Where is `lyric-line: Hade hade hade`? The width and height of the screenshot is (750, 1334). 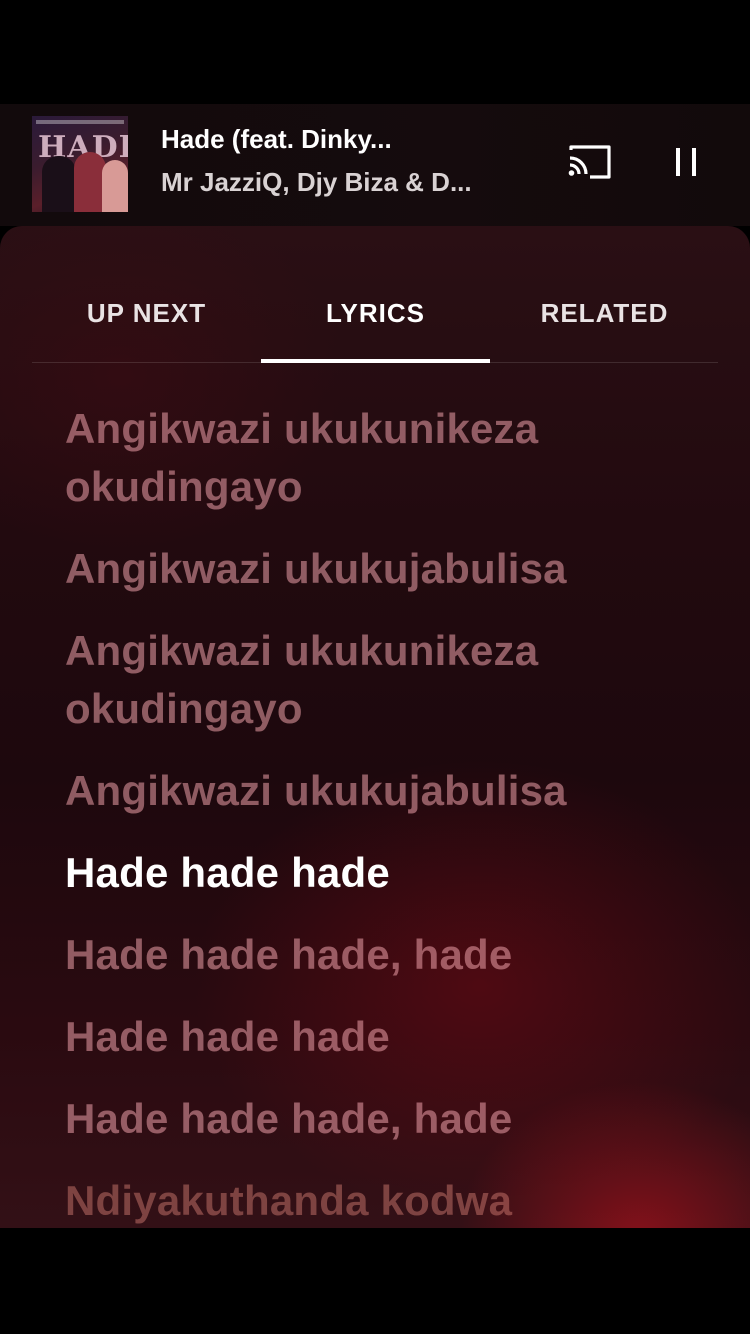 lyric-line: Hade hade hade is located at coordinates (385, 1037).